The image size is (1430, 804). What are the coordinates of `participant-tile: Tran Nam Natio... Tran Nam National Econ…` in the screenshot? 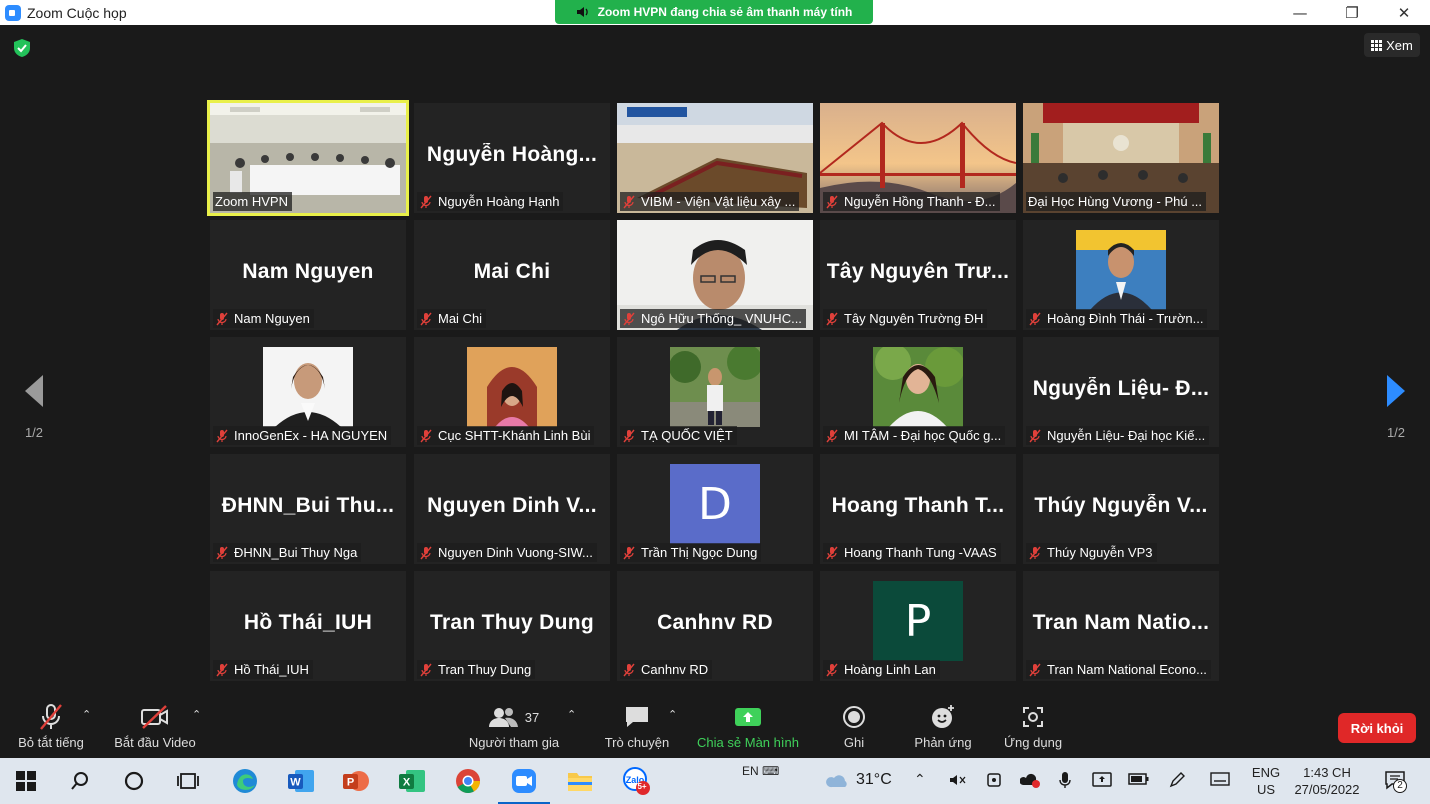 It's located at (1121, 626).